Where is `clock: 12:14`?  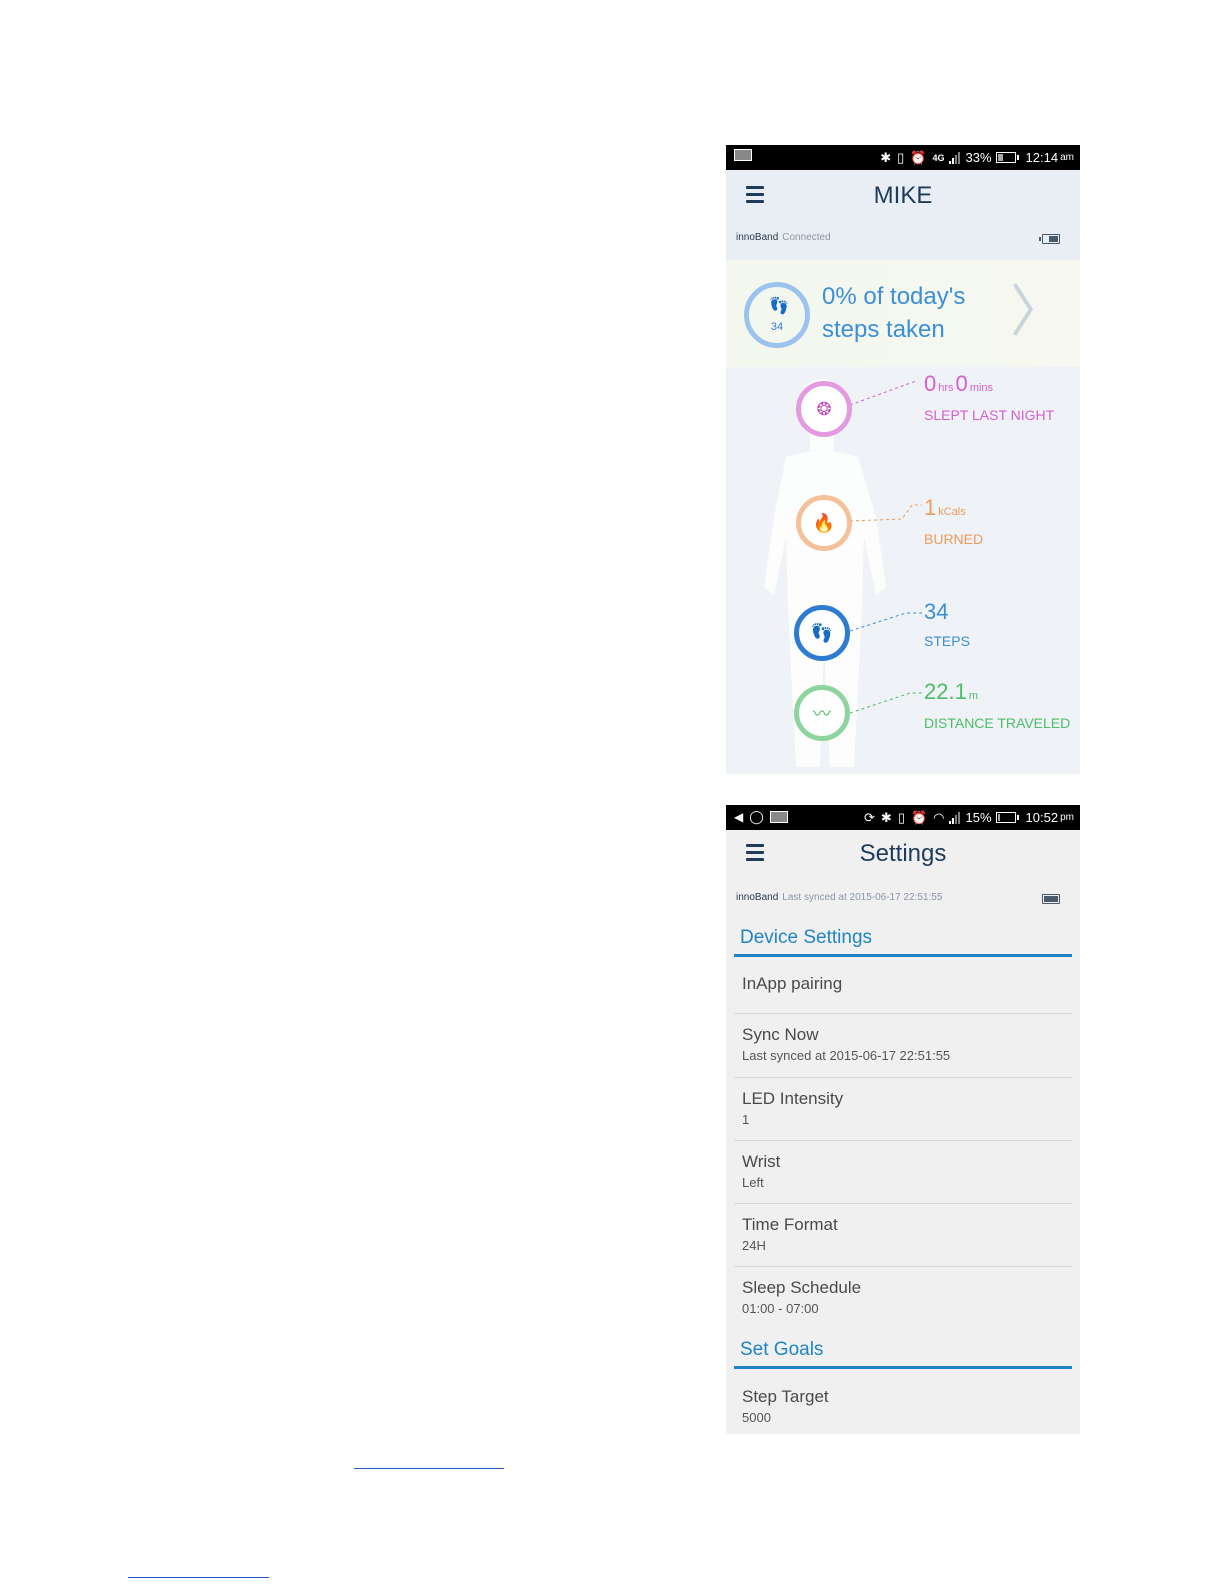
clock: 12:14 is located at coordinates (1042, 157).